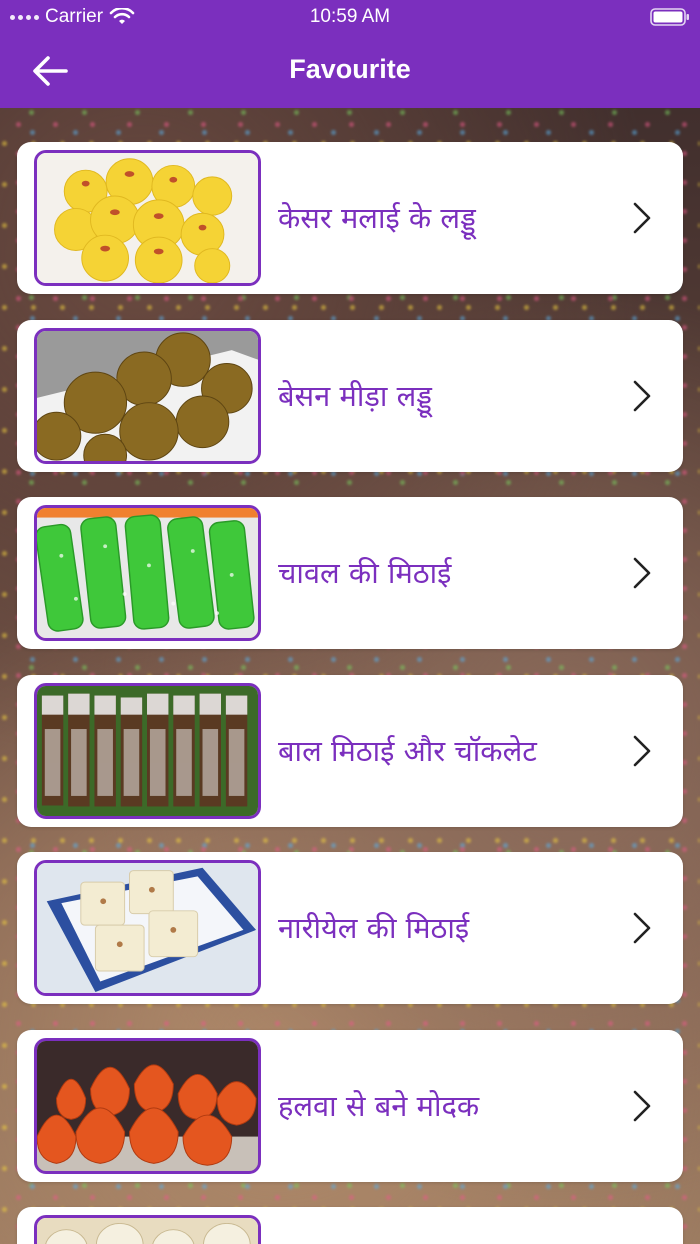 Image resolution: width=700 pixels, height=1244 pixels. Describe the element at coordinates (355, 395) in the screenshot. I see `item-title: बेसन मीड़ा लड्डू` at that location.